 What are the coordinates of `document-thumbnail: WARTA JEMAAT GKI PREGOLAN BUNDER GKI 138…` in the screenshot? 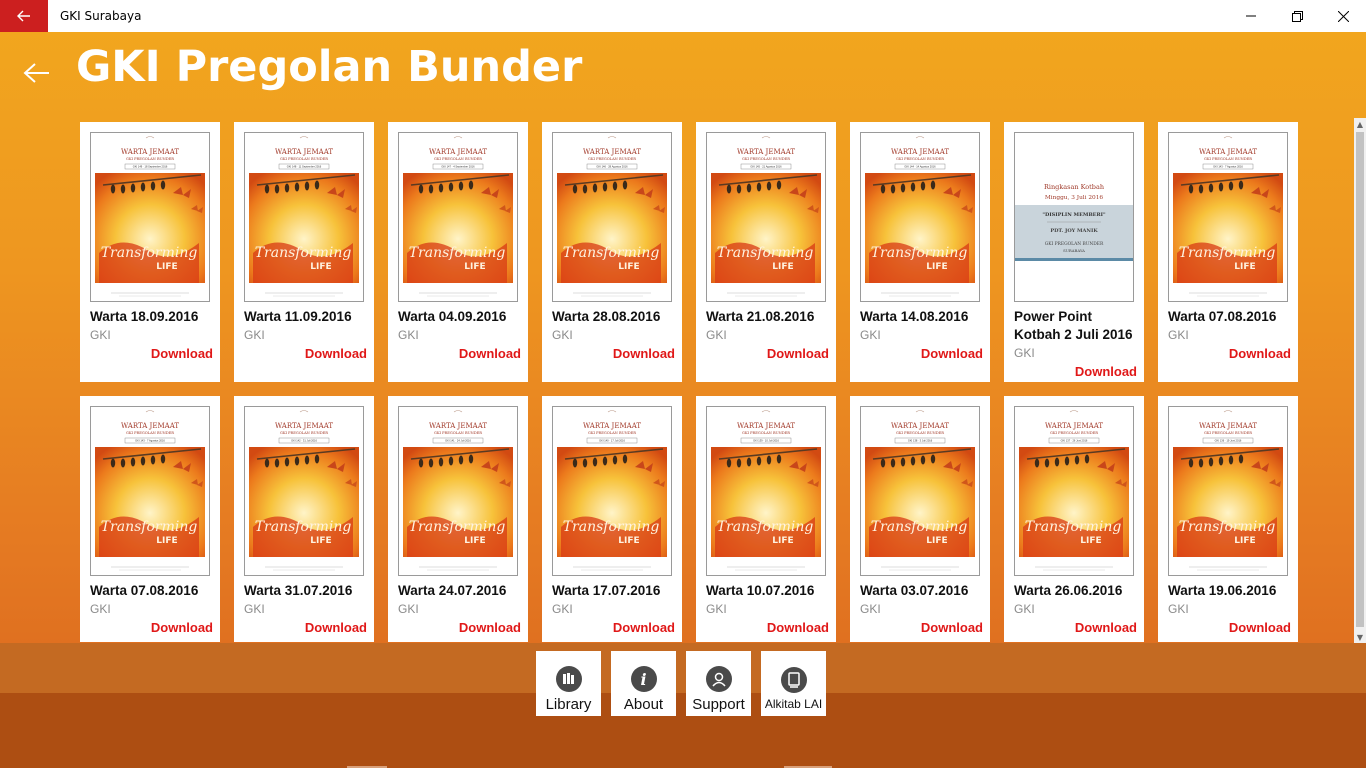 It's located at (920, 491).